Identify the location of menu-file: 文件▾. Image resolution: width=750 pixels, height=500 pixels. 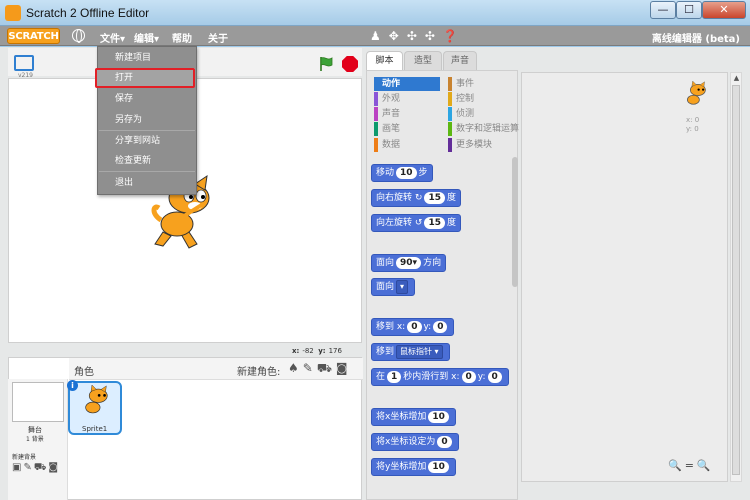
(112, 37).